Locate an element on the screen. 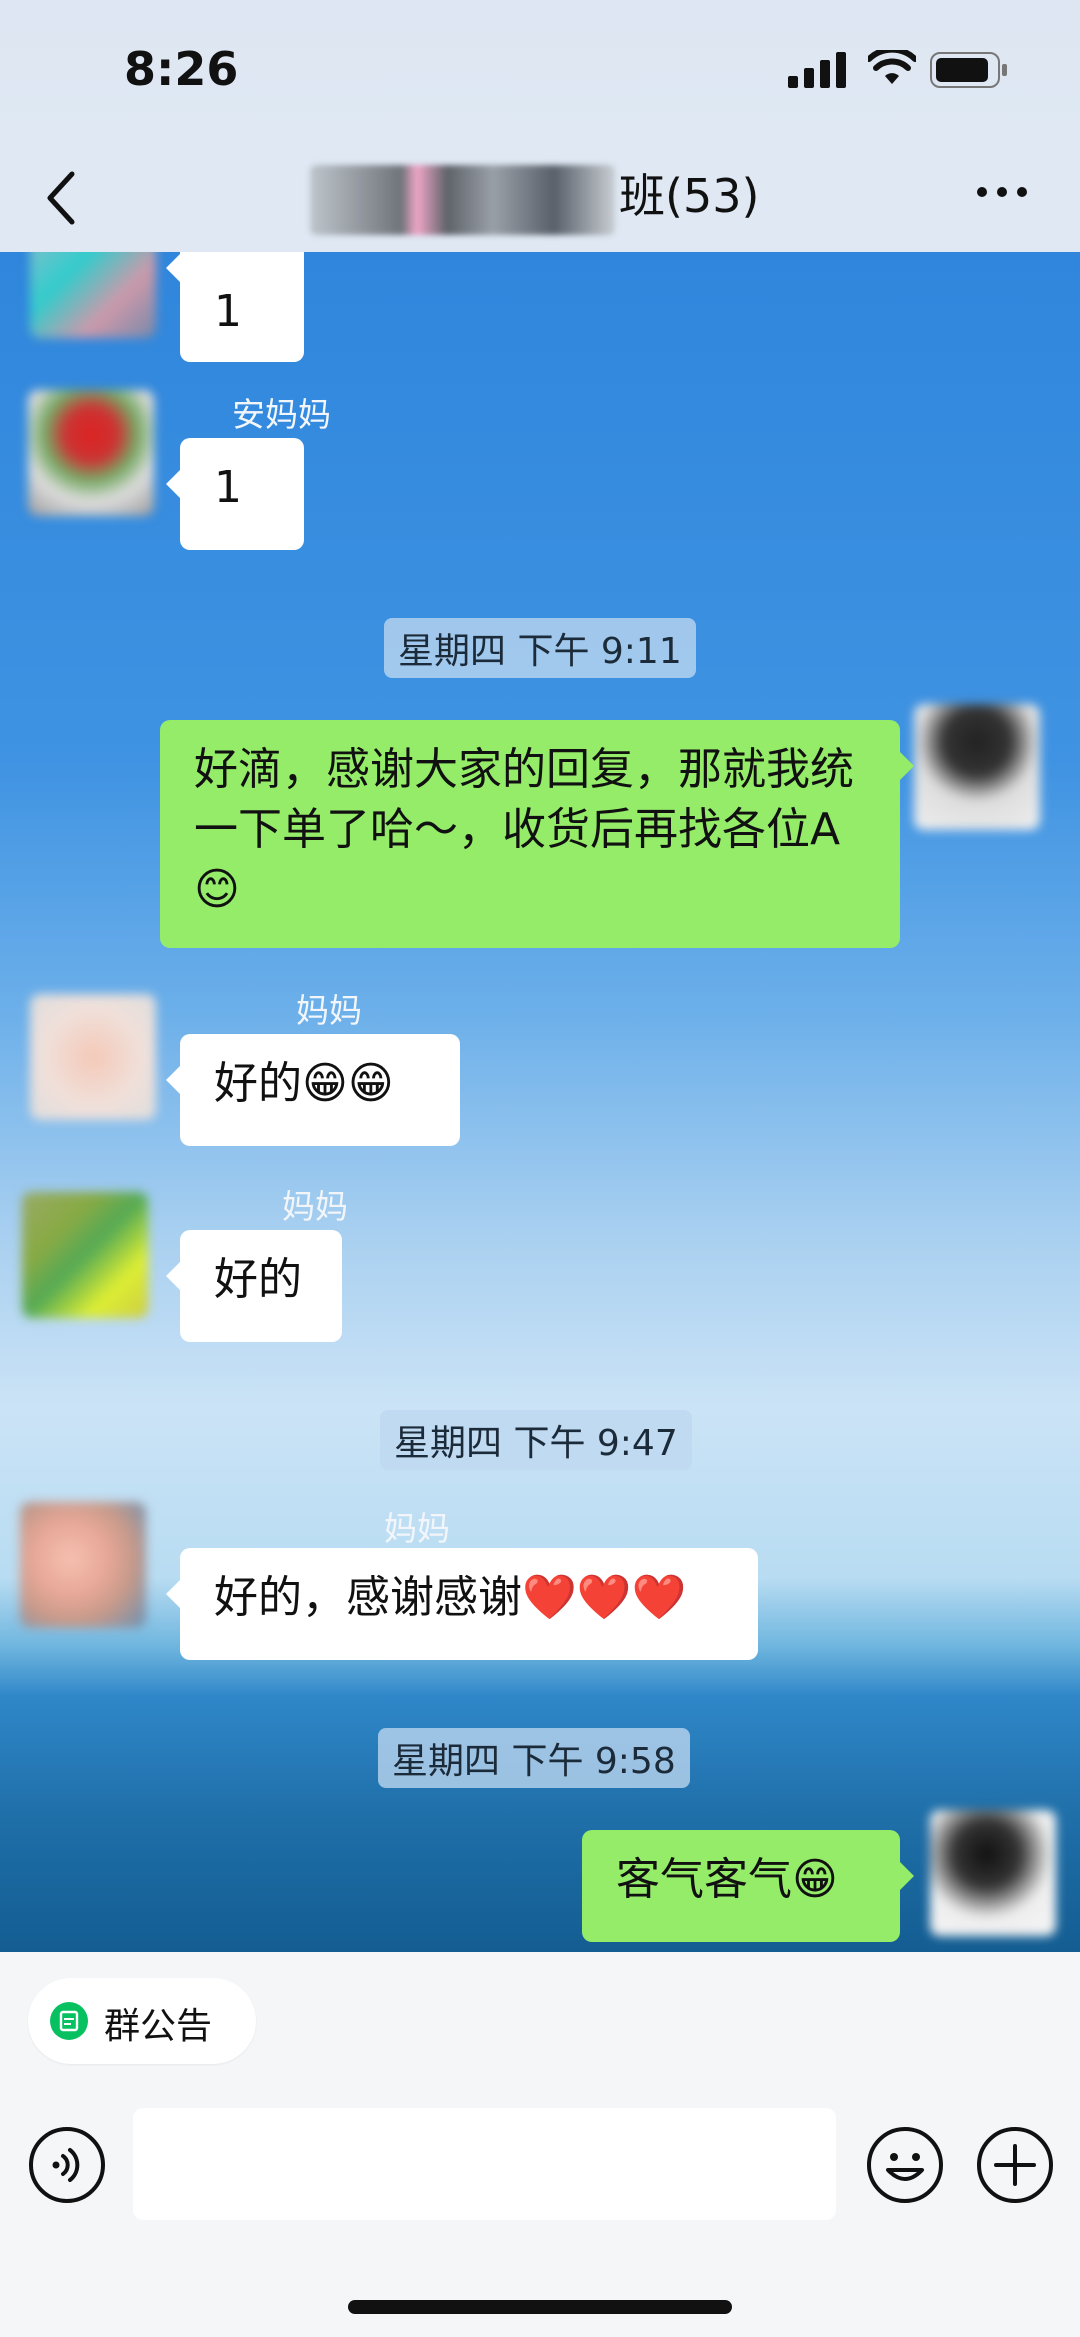 This screenshot has height=2337, width=1080. message-bubble: 好的，感谢感谢❤️❤️❤️ is located at coordinates (462, 1604).